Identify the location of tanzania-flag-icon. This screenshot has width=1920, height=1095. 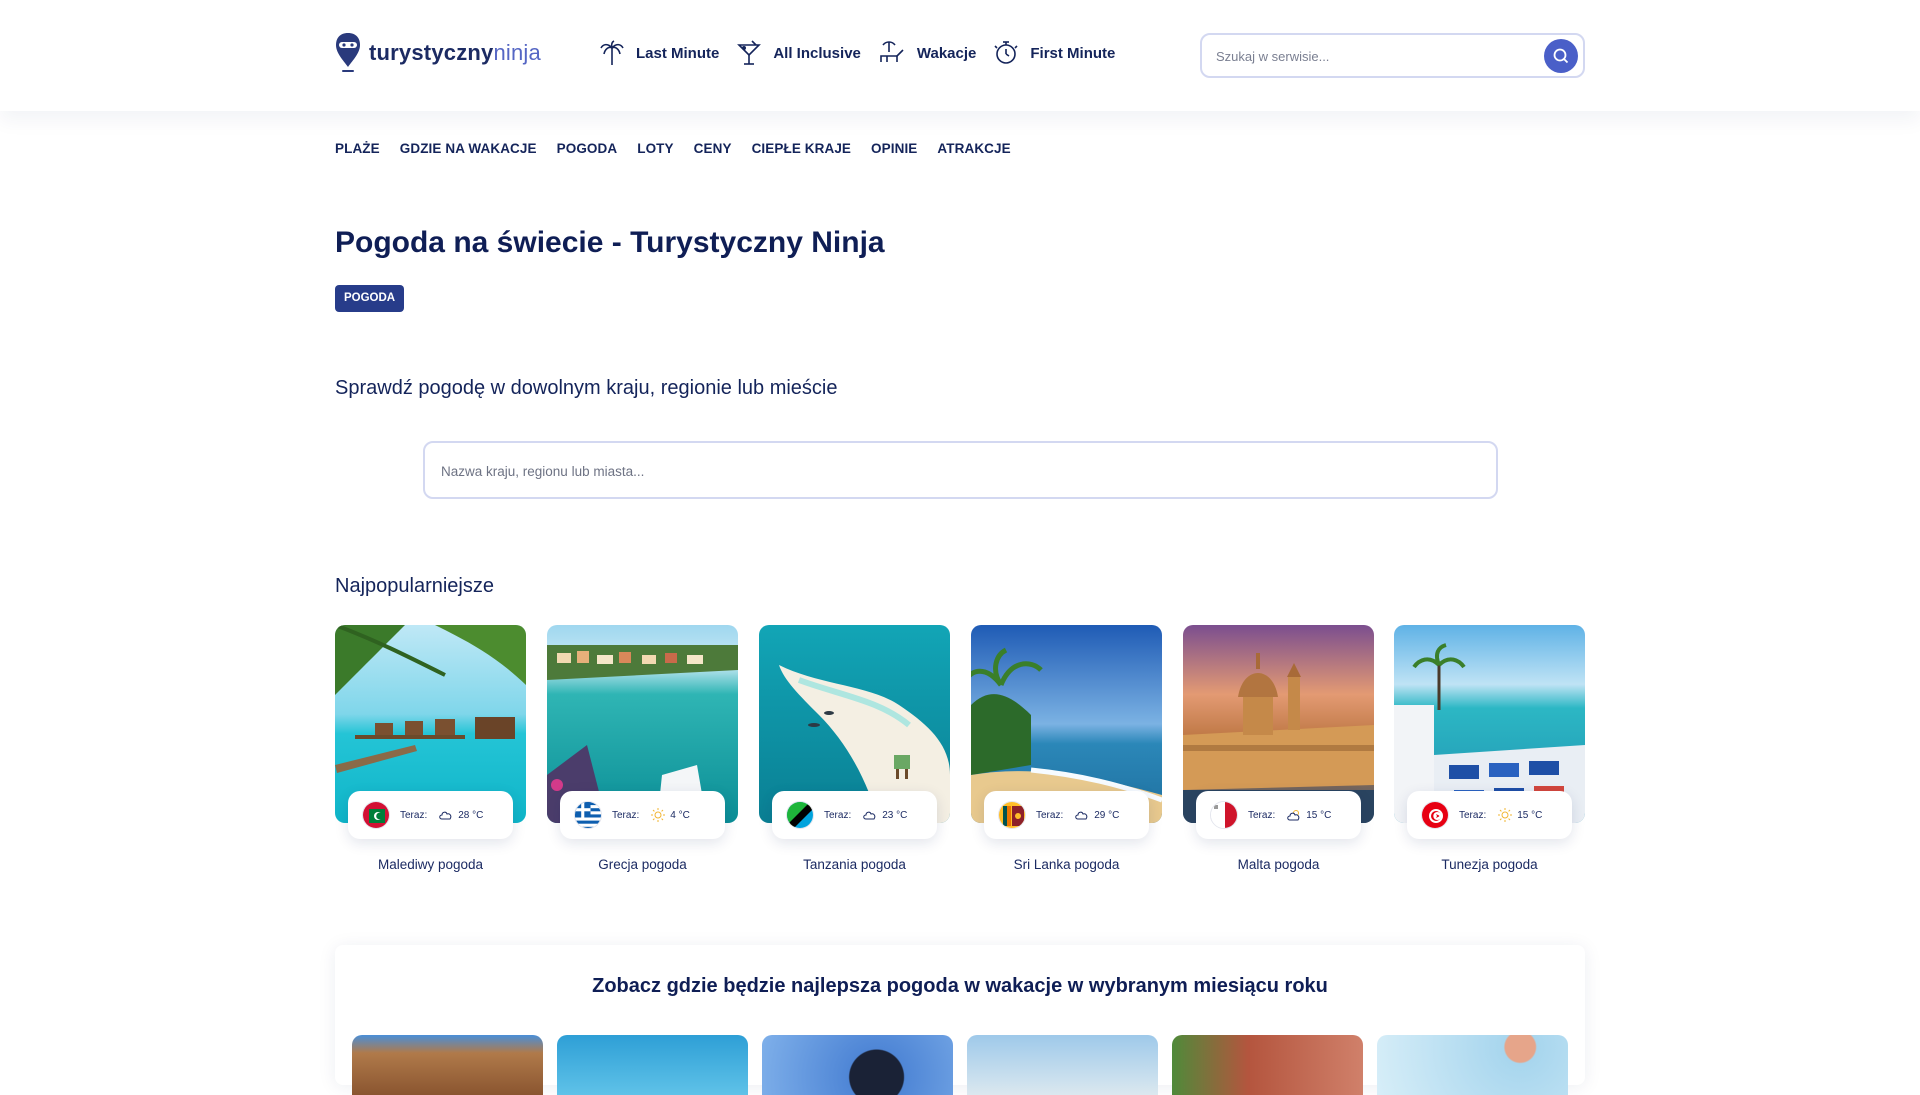
(800, 815).